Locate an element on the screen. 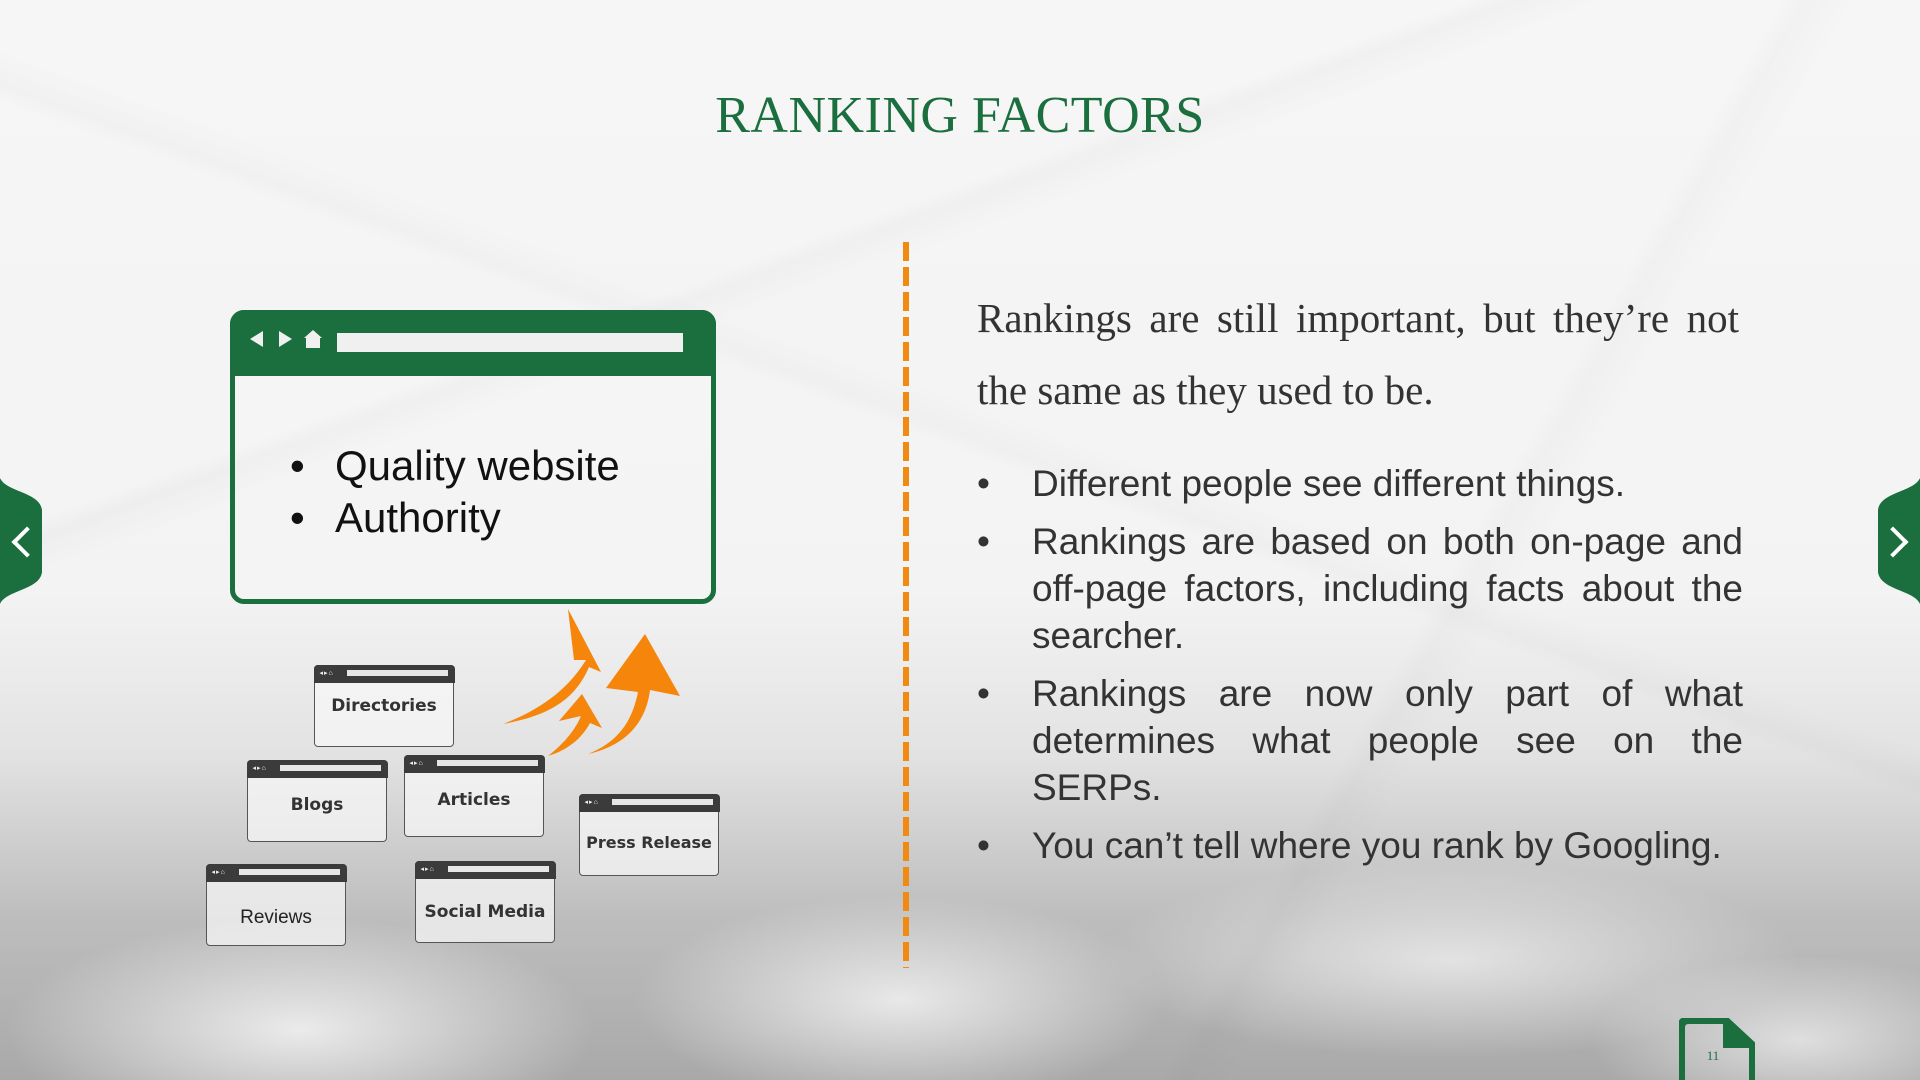 This screenshot has width=1920, height=1080. forward-arrow-icon is located at coordinates (285, 339).